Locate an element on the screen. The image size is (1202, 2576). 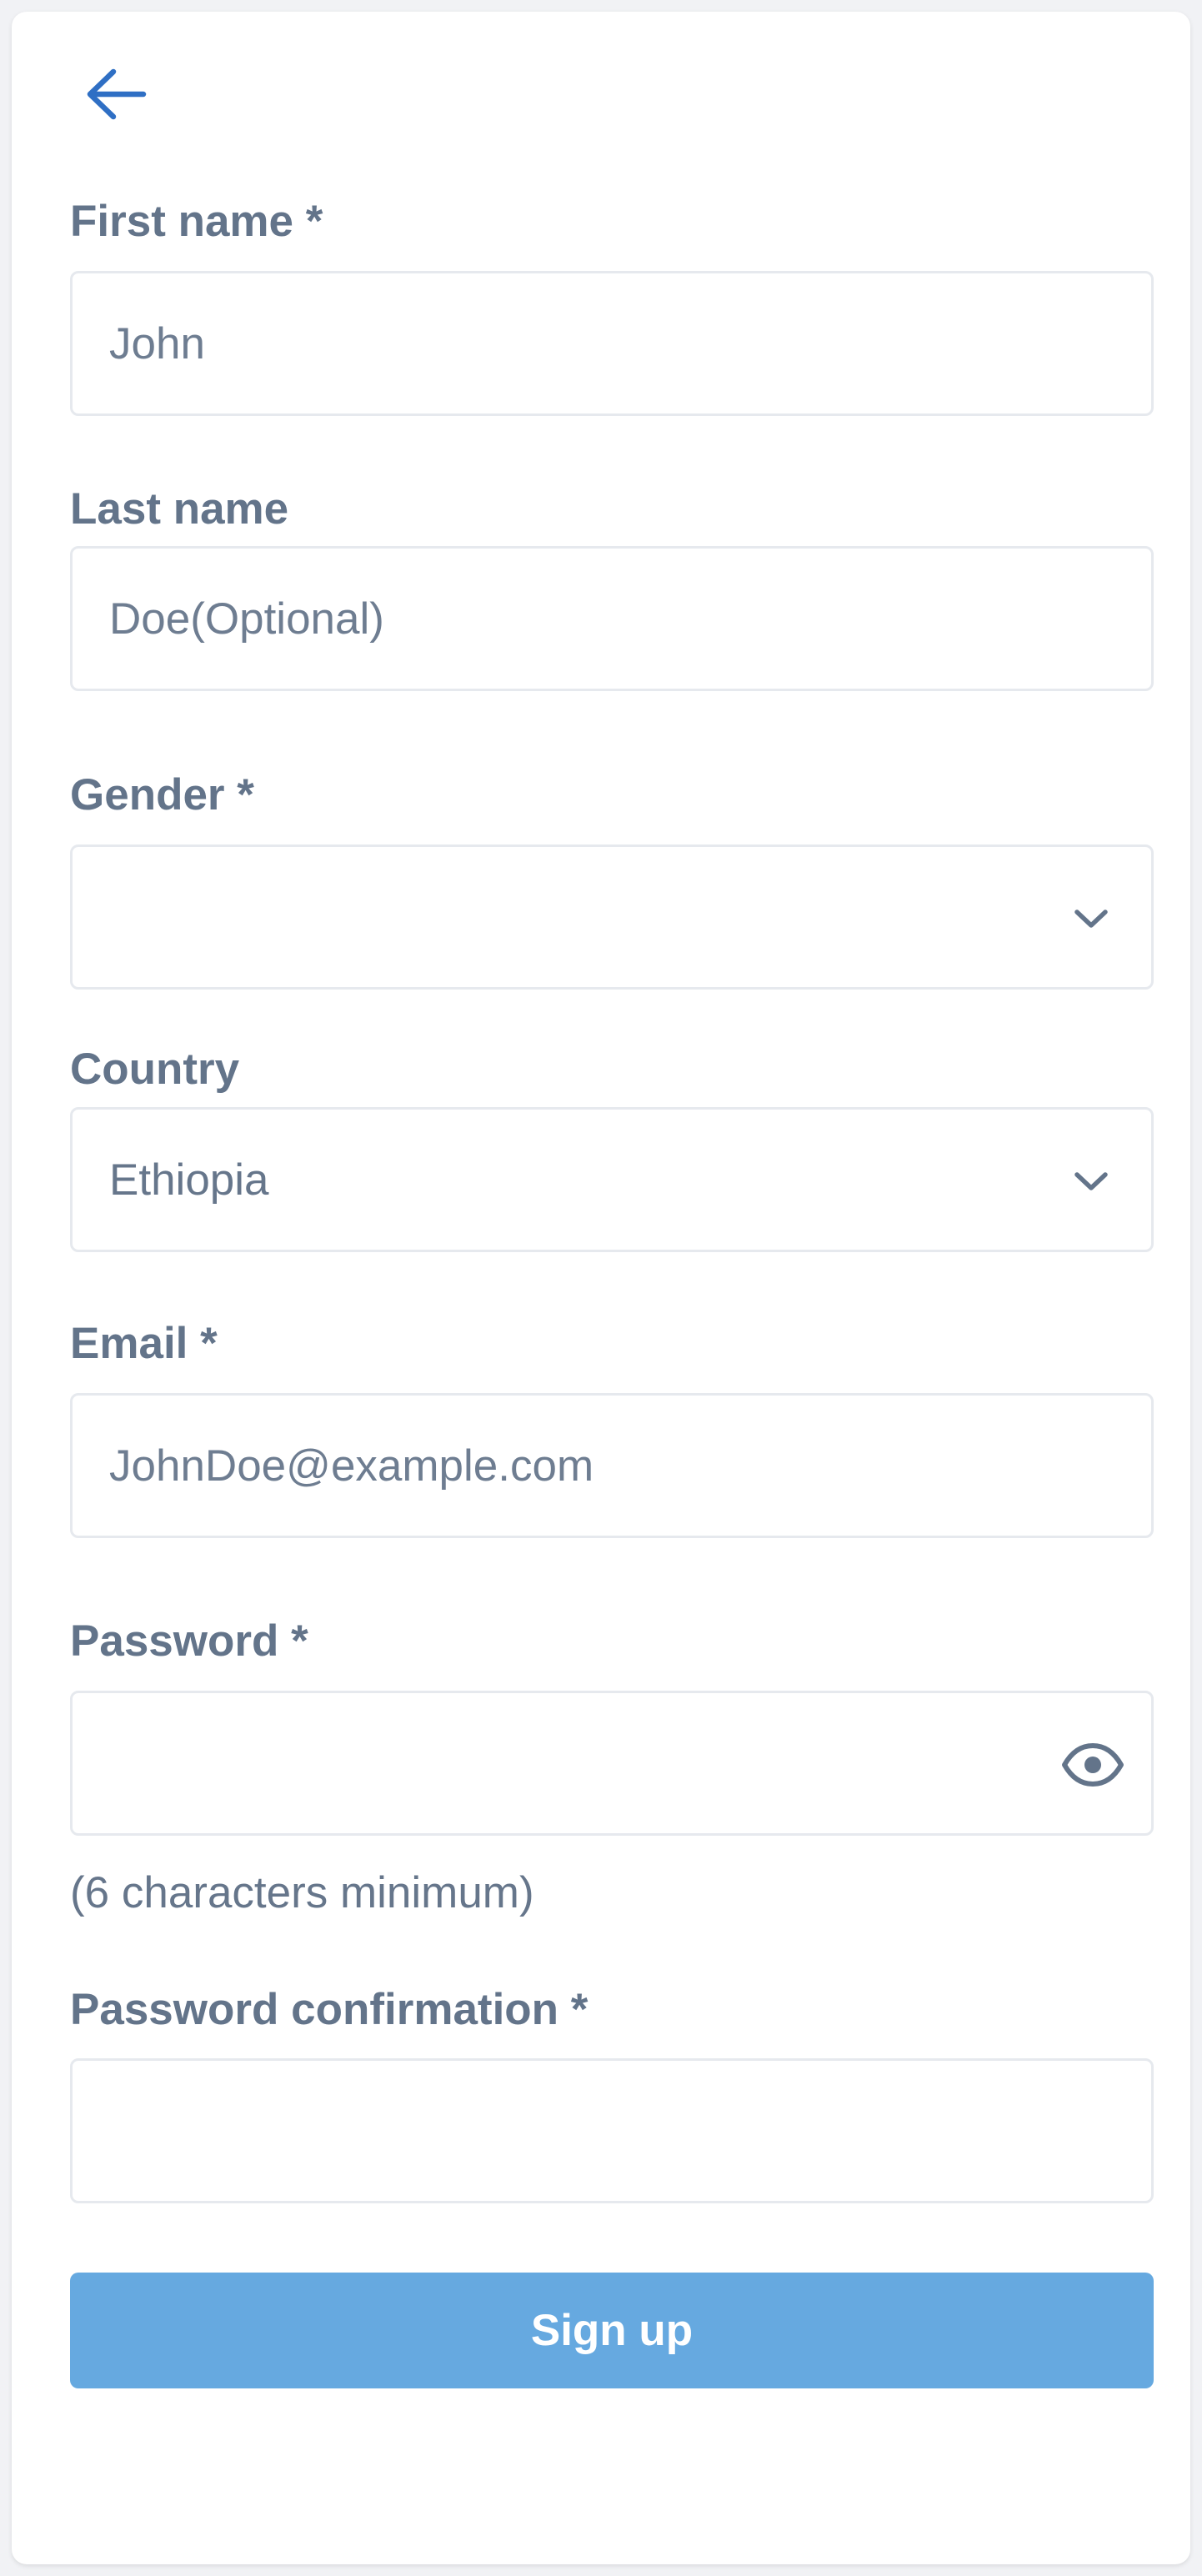
password-confirmation-field is located at coordinates (612, 2130).